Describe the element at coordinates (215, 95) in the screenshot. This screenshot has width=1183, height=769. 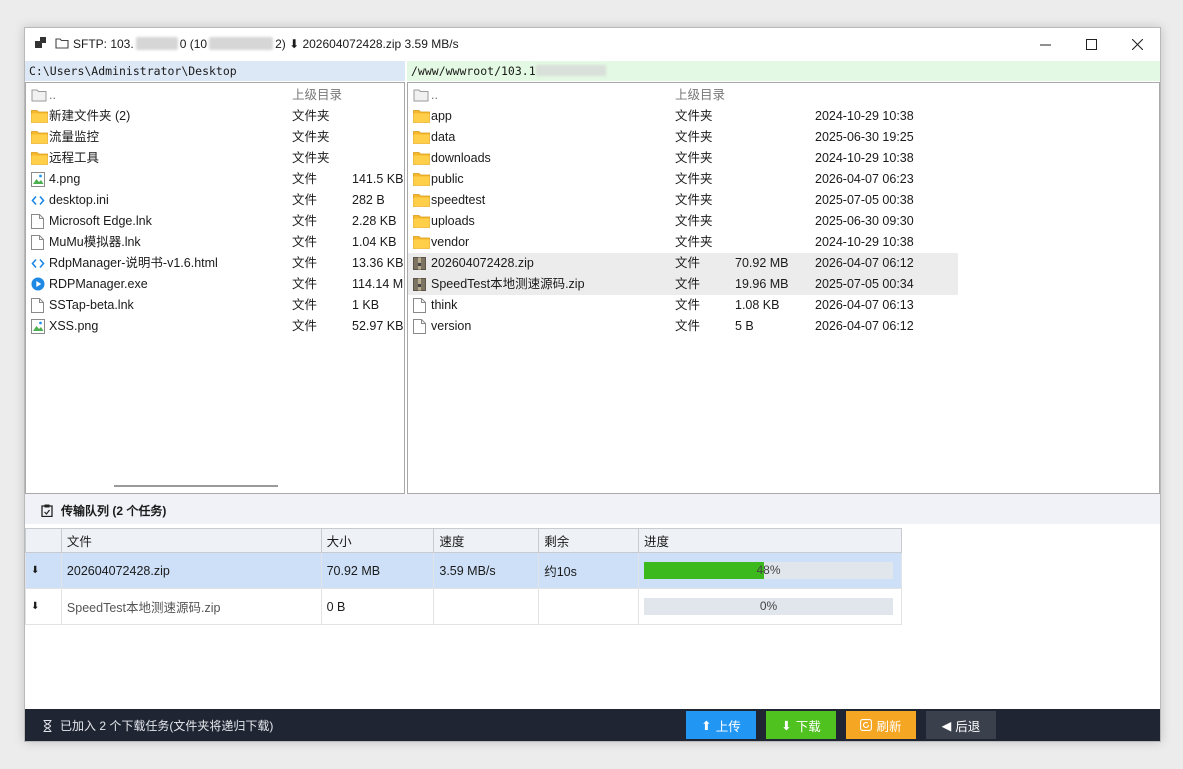
I see `local-parent-dir-row: .. 上级目录` at that location.